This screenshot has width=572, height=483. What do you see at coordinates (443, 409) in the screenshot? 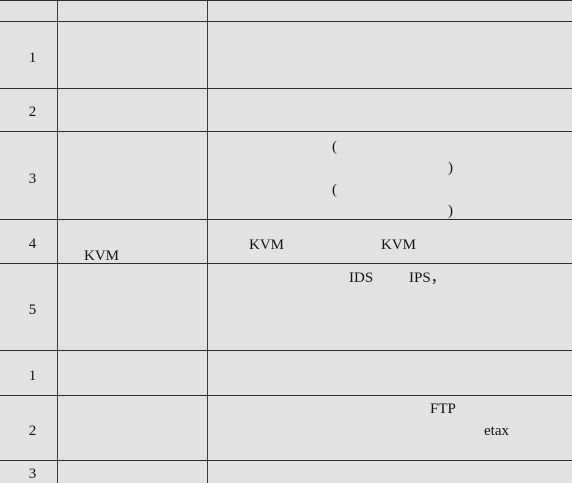
I see `row2b-desc-ftp: FTP` at bounding box center [443, 409].